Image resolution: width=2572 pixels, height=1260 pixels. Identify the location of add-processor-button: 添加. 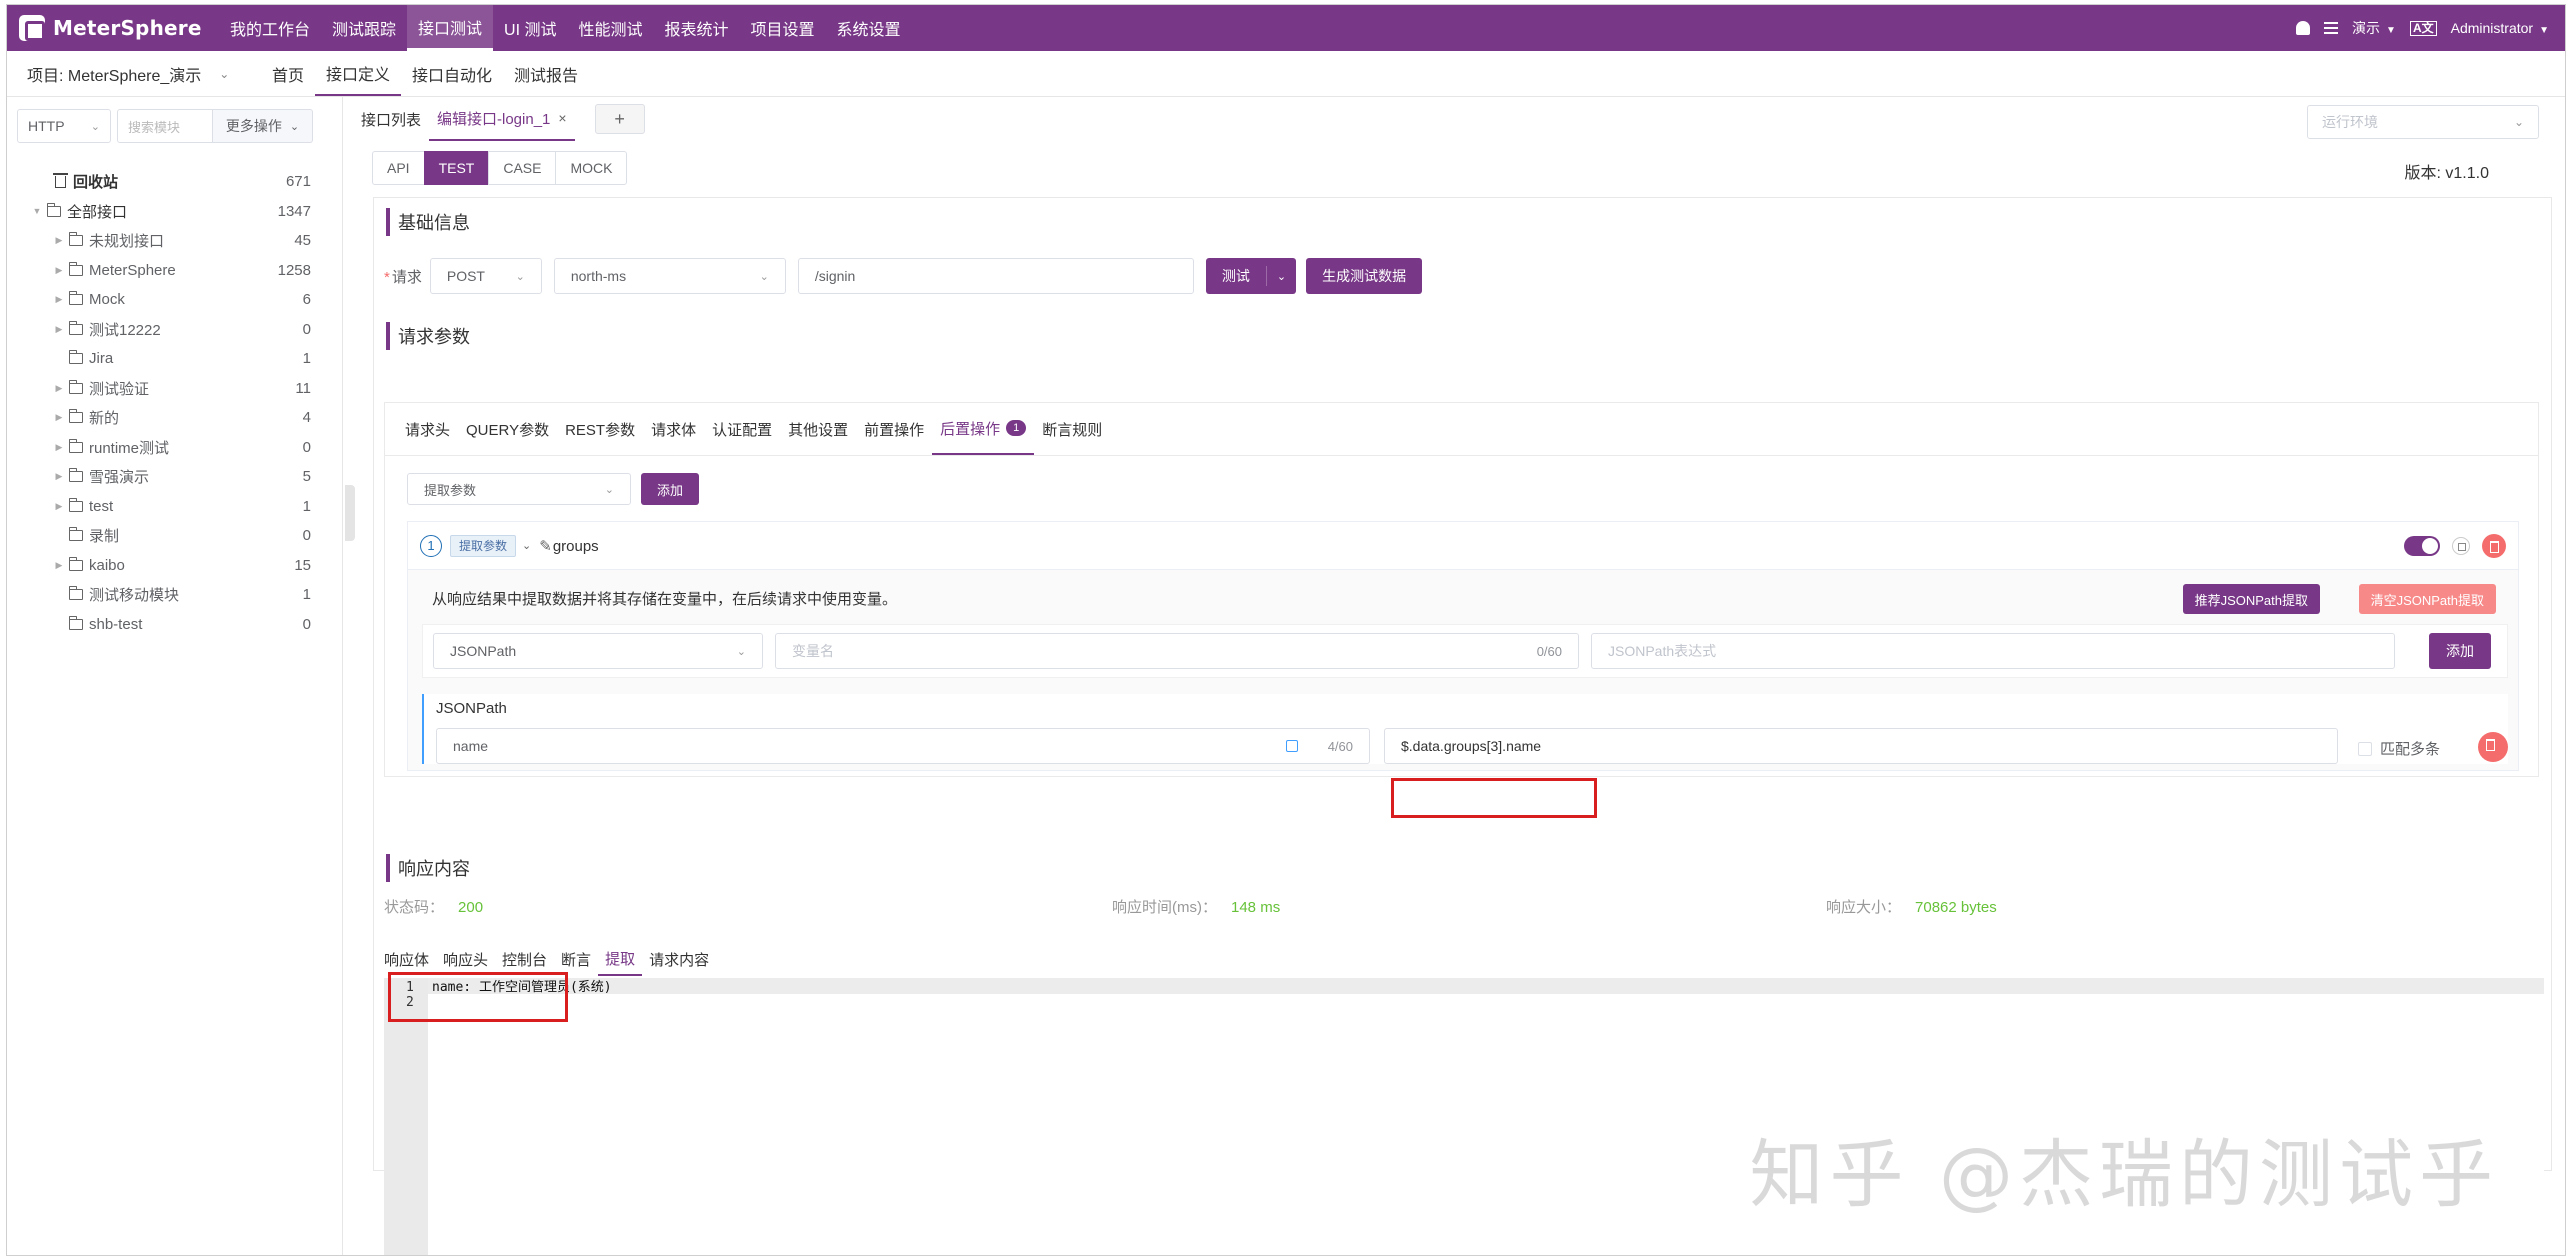
(670, 489).